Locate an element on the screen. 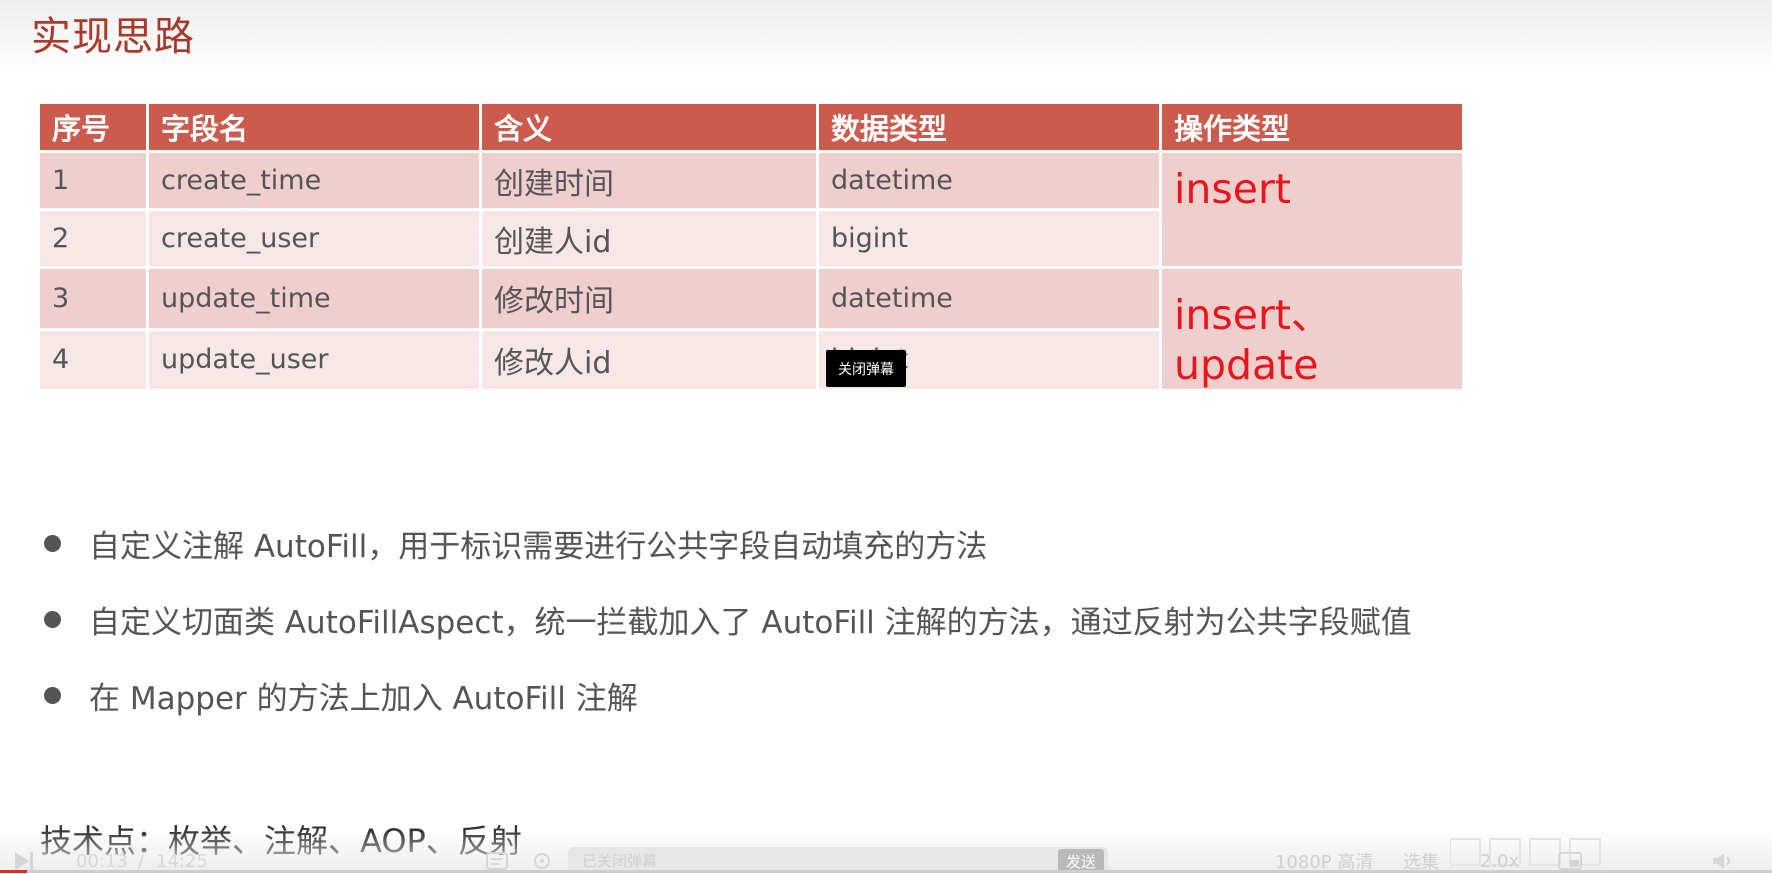 This screenshot has width=1772, height=874. list-item: 在 Mapper 的方法上加入 AutoFill 注解 is located at coordinates (726, 695).